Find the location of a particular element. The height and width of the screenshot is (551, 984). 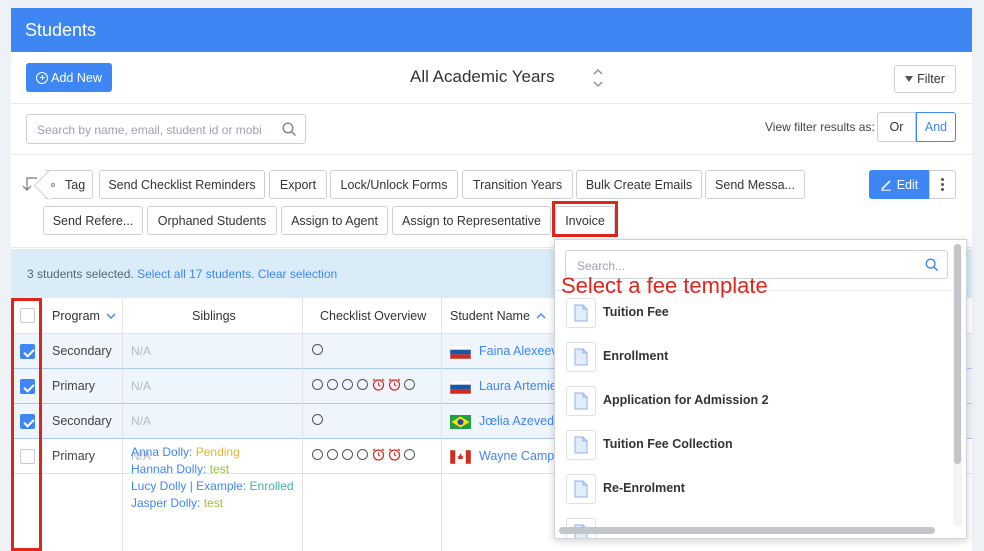

program-header-label: Program is located at coordinates (76, 316).